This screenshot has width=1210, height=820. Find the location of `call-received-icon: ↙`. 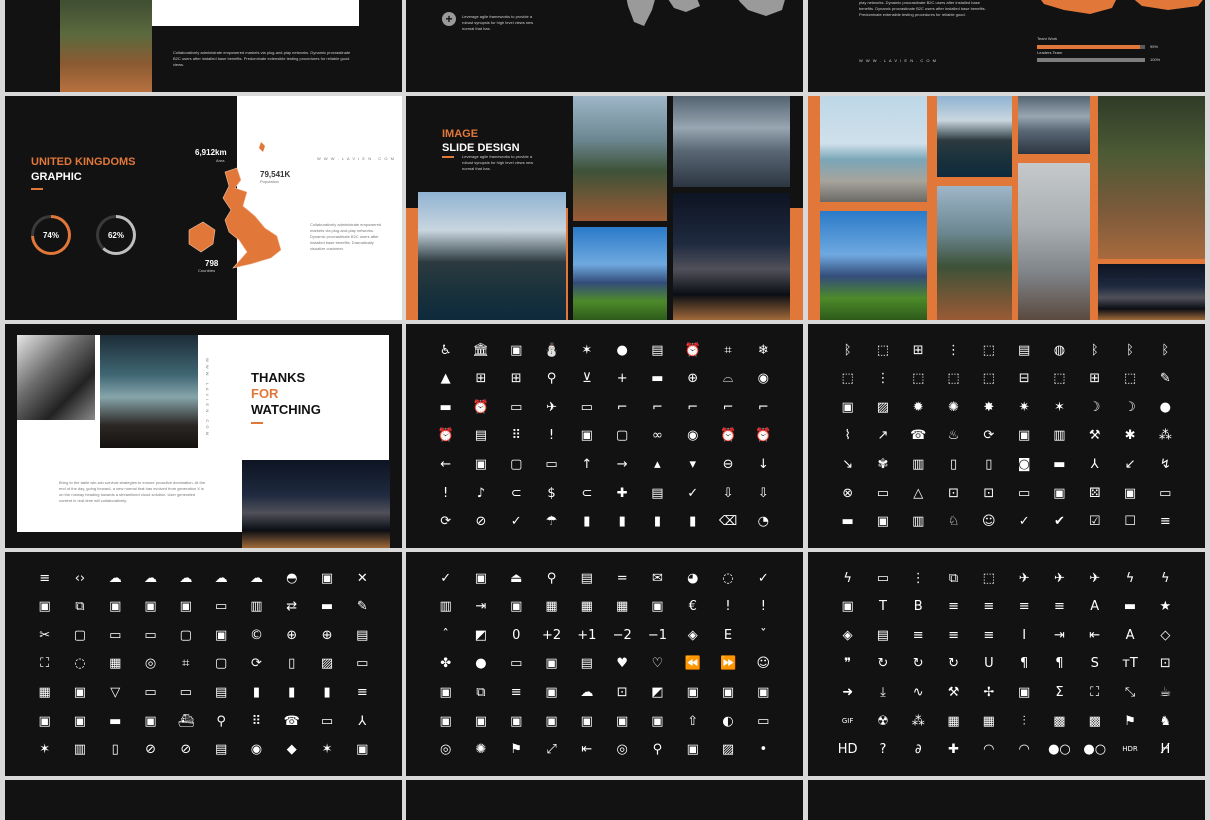

call-received-icon: ↙ is located at coordinates (1130, 465).